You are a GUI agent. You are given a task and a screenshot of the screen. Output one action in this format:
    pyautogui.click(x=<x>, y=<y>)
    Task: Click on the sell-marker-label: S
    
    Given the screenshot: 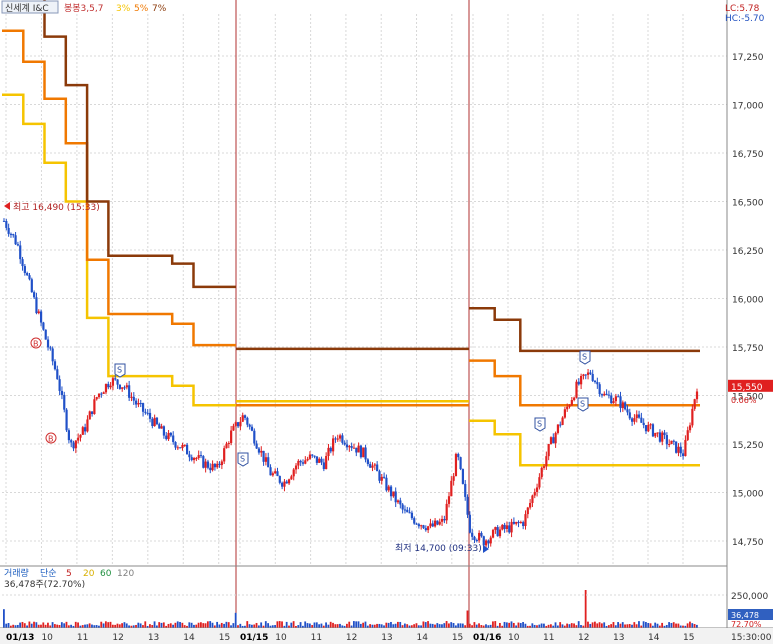 What is the action you would take?
    pyautogui.click(x=582, y=404)
    